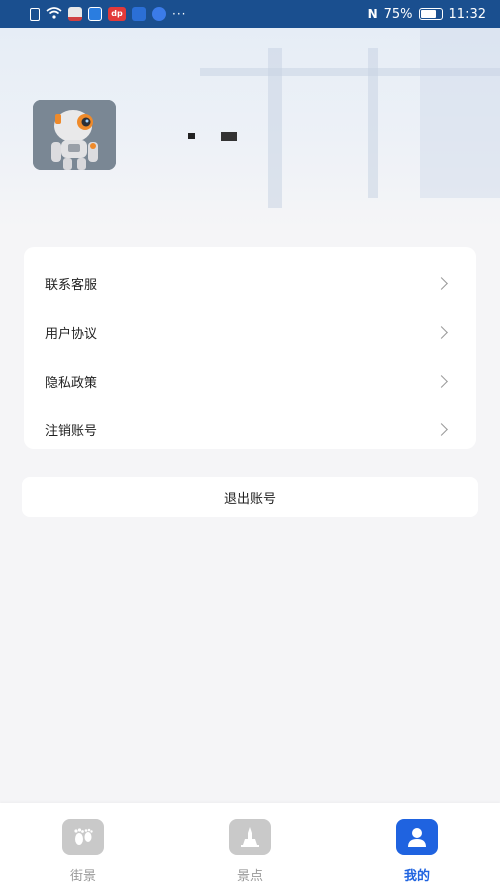 This screenshot has width=500, height=889. What do you see at coordinates (250, 497) in the screenshot?
I see `logout-button: 退出账号` at bounding box center [250, 497].